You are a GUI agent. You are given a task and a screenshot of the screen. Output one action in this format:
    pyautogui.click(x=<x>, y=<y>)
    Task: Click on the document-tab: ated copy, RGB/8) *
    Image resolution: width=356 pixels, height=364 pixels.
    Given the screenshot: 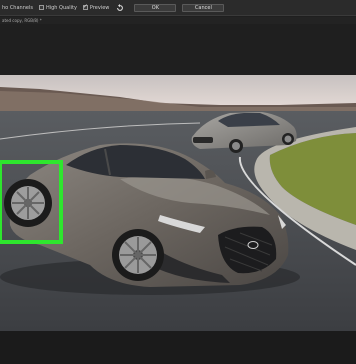 What is the action you would take?
    pyautogui.click(x=178, y=20)
    